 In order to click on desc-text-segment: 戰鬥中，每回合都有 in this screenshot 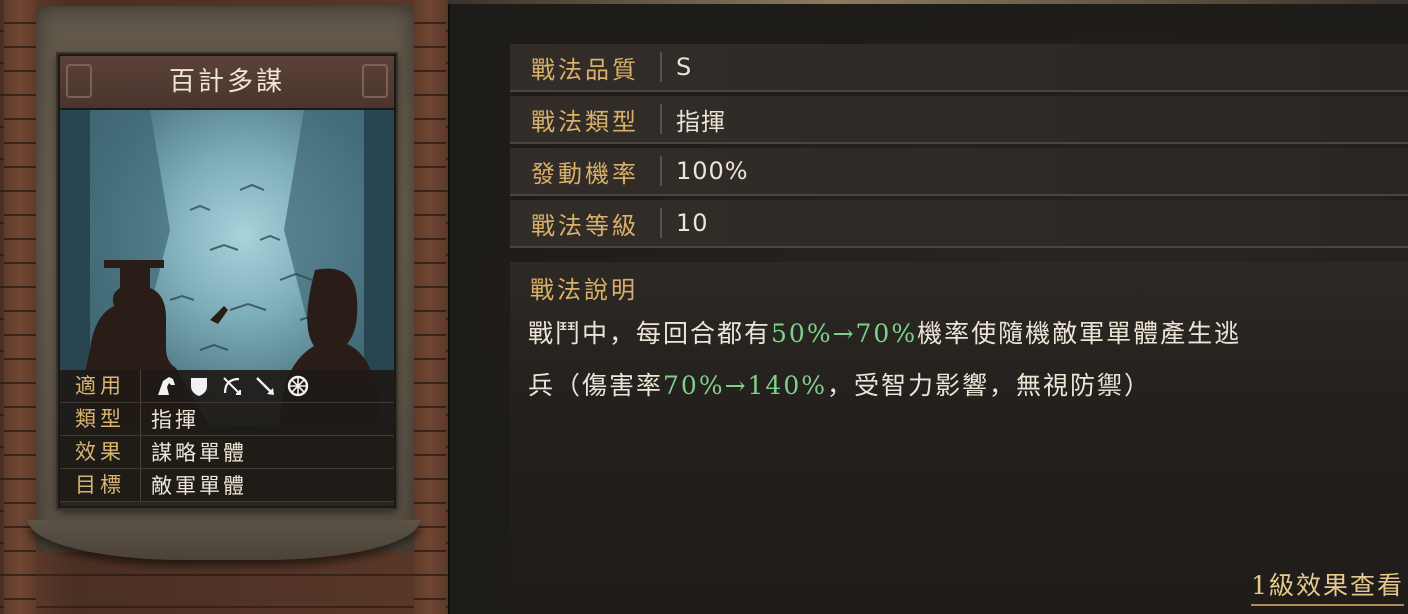, I will do `click(650, 333)`.